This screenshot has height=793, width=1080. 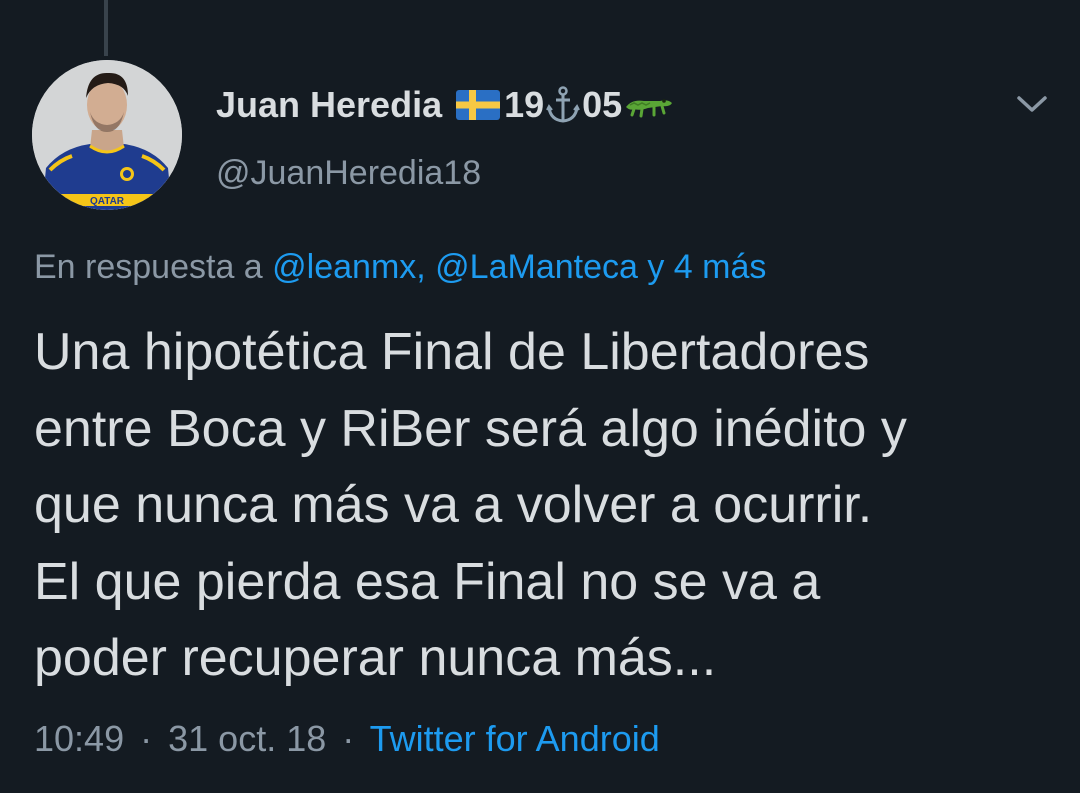 What do you see at coordinates (445, 173) in the screenshot?
I see `user-handle: @JuanHeredia18` at bounding box center [445, 173].